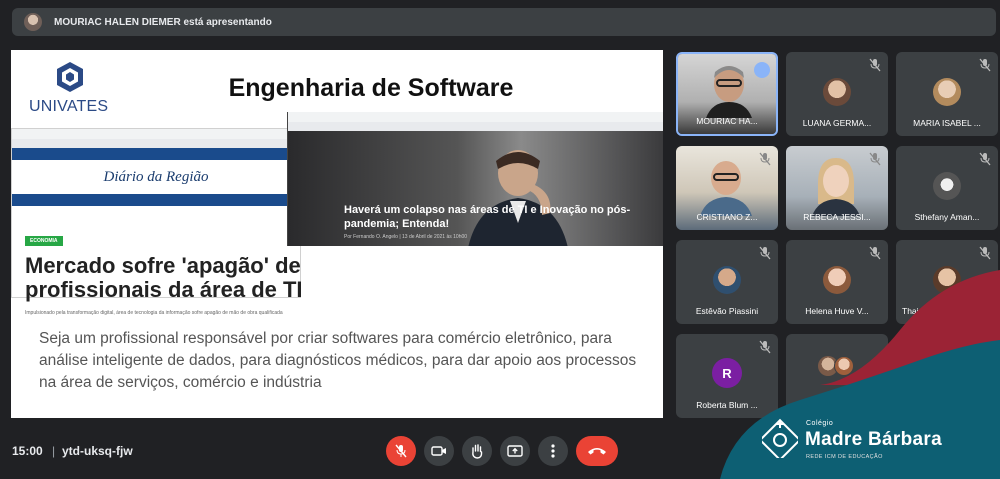 Image resolution: width=1000 pixels, height=479 pixels. Describe the element at coordinates (156, 200) in the screenshot. I see `newspaper-date-bar` at that location.